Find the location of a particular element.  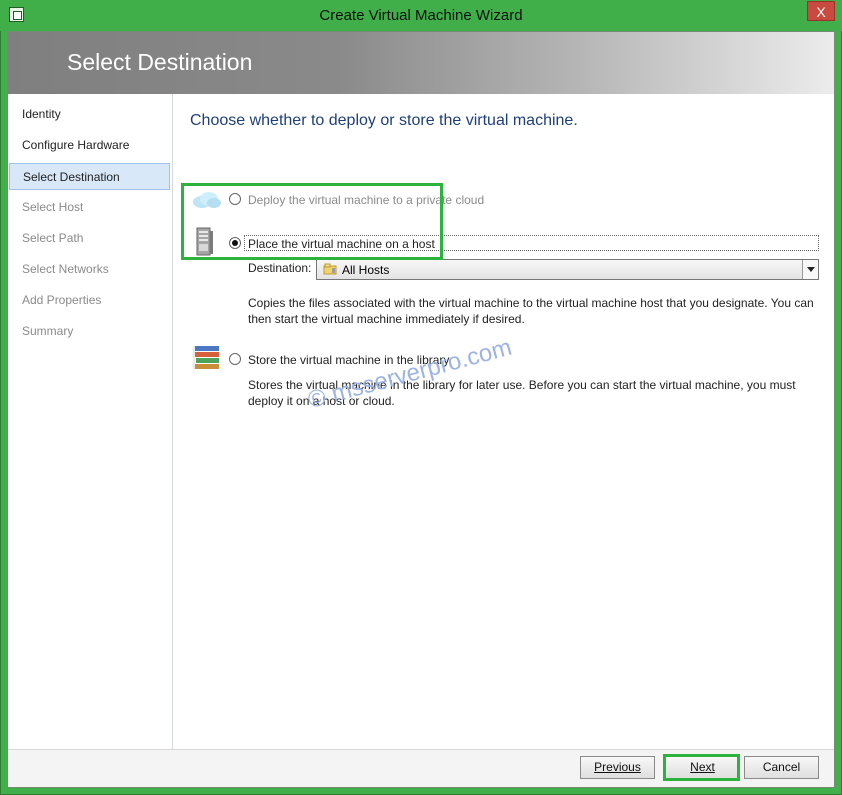

destination-value: All Hosts is located at coordinates (366, 270).